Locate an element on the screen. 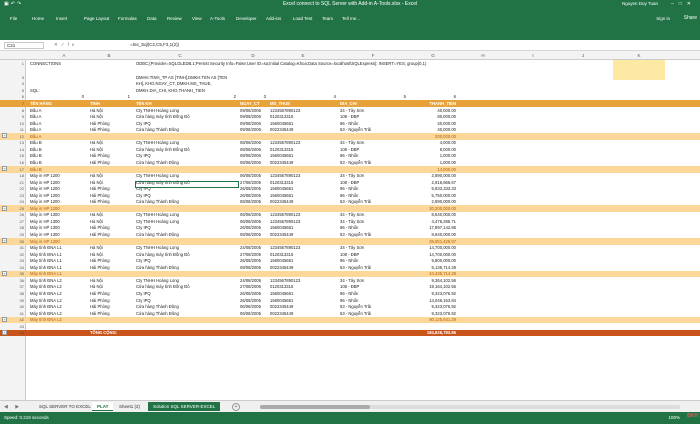 Image resolution: width=700 pixels, height=424 pixels. cell: 1234567890123 is located at coordinates (304, 110).